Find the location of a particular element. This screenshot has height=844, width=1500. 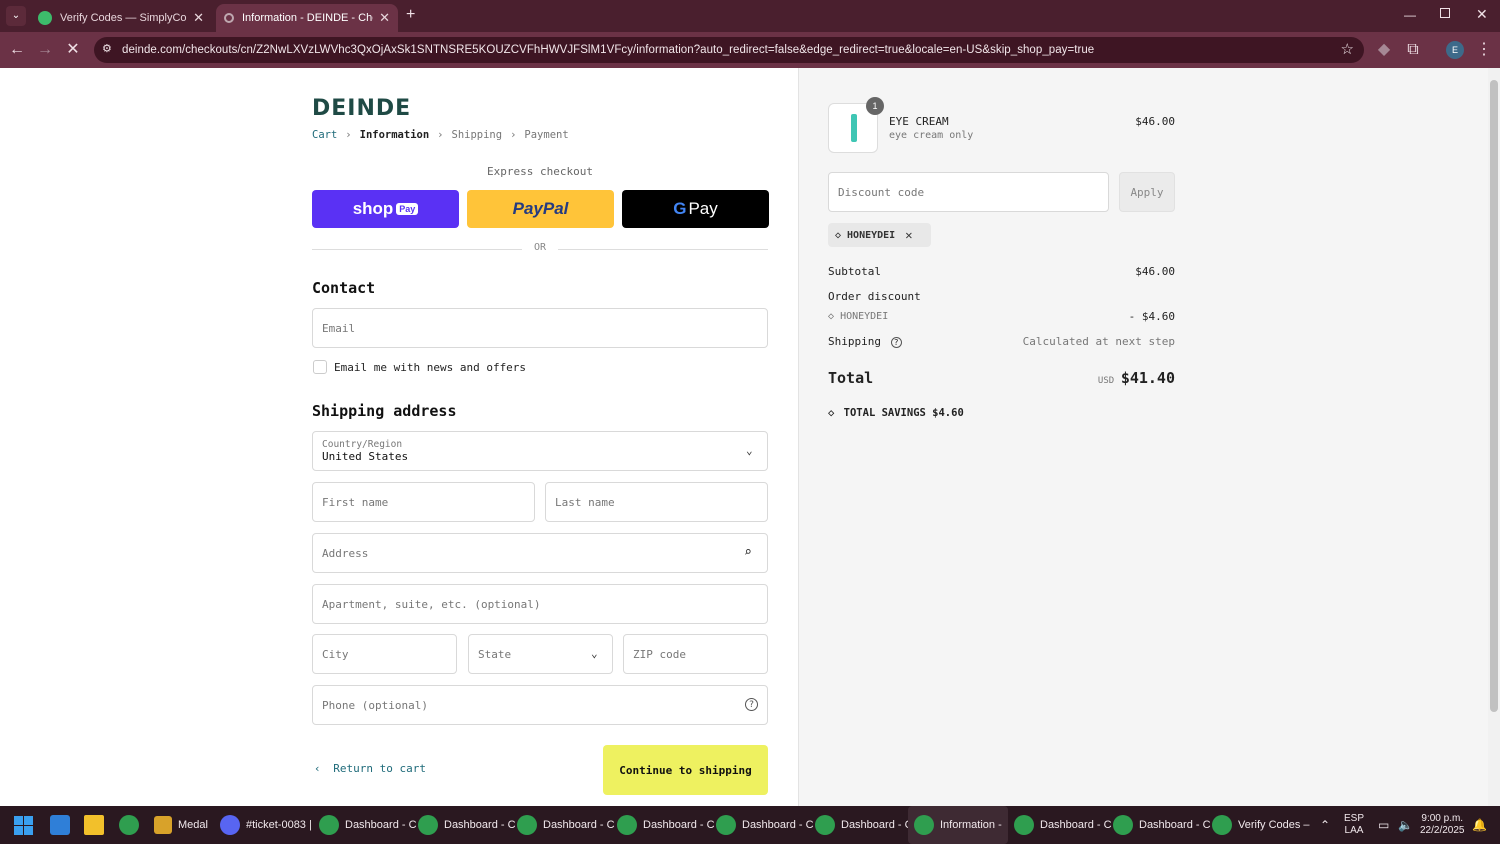

network-icon: ▭ is located at coordinates (1383, 825).